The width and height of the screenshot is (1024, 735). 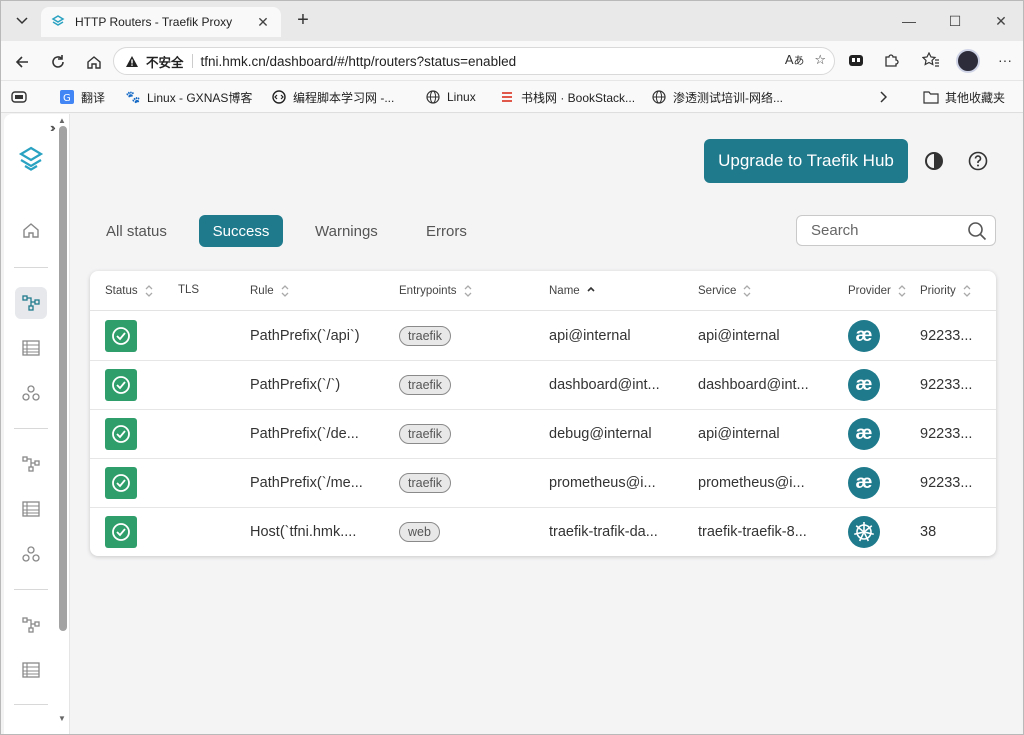 What do you see at coordinates (154, 22) in the screenshot?
I see `tab-title: HTTP Routers - Traefik Proxy` at bounding box center [154, 22].